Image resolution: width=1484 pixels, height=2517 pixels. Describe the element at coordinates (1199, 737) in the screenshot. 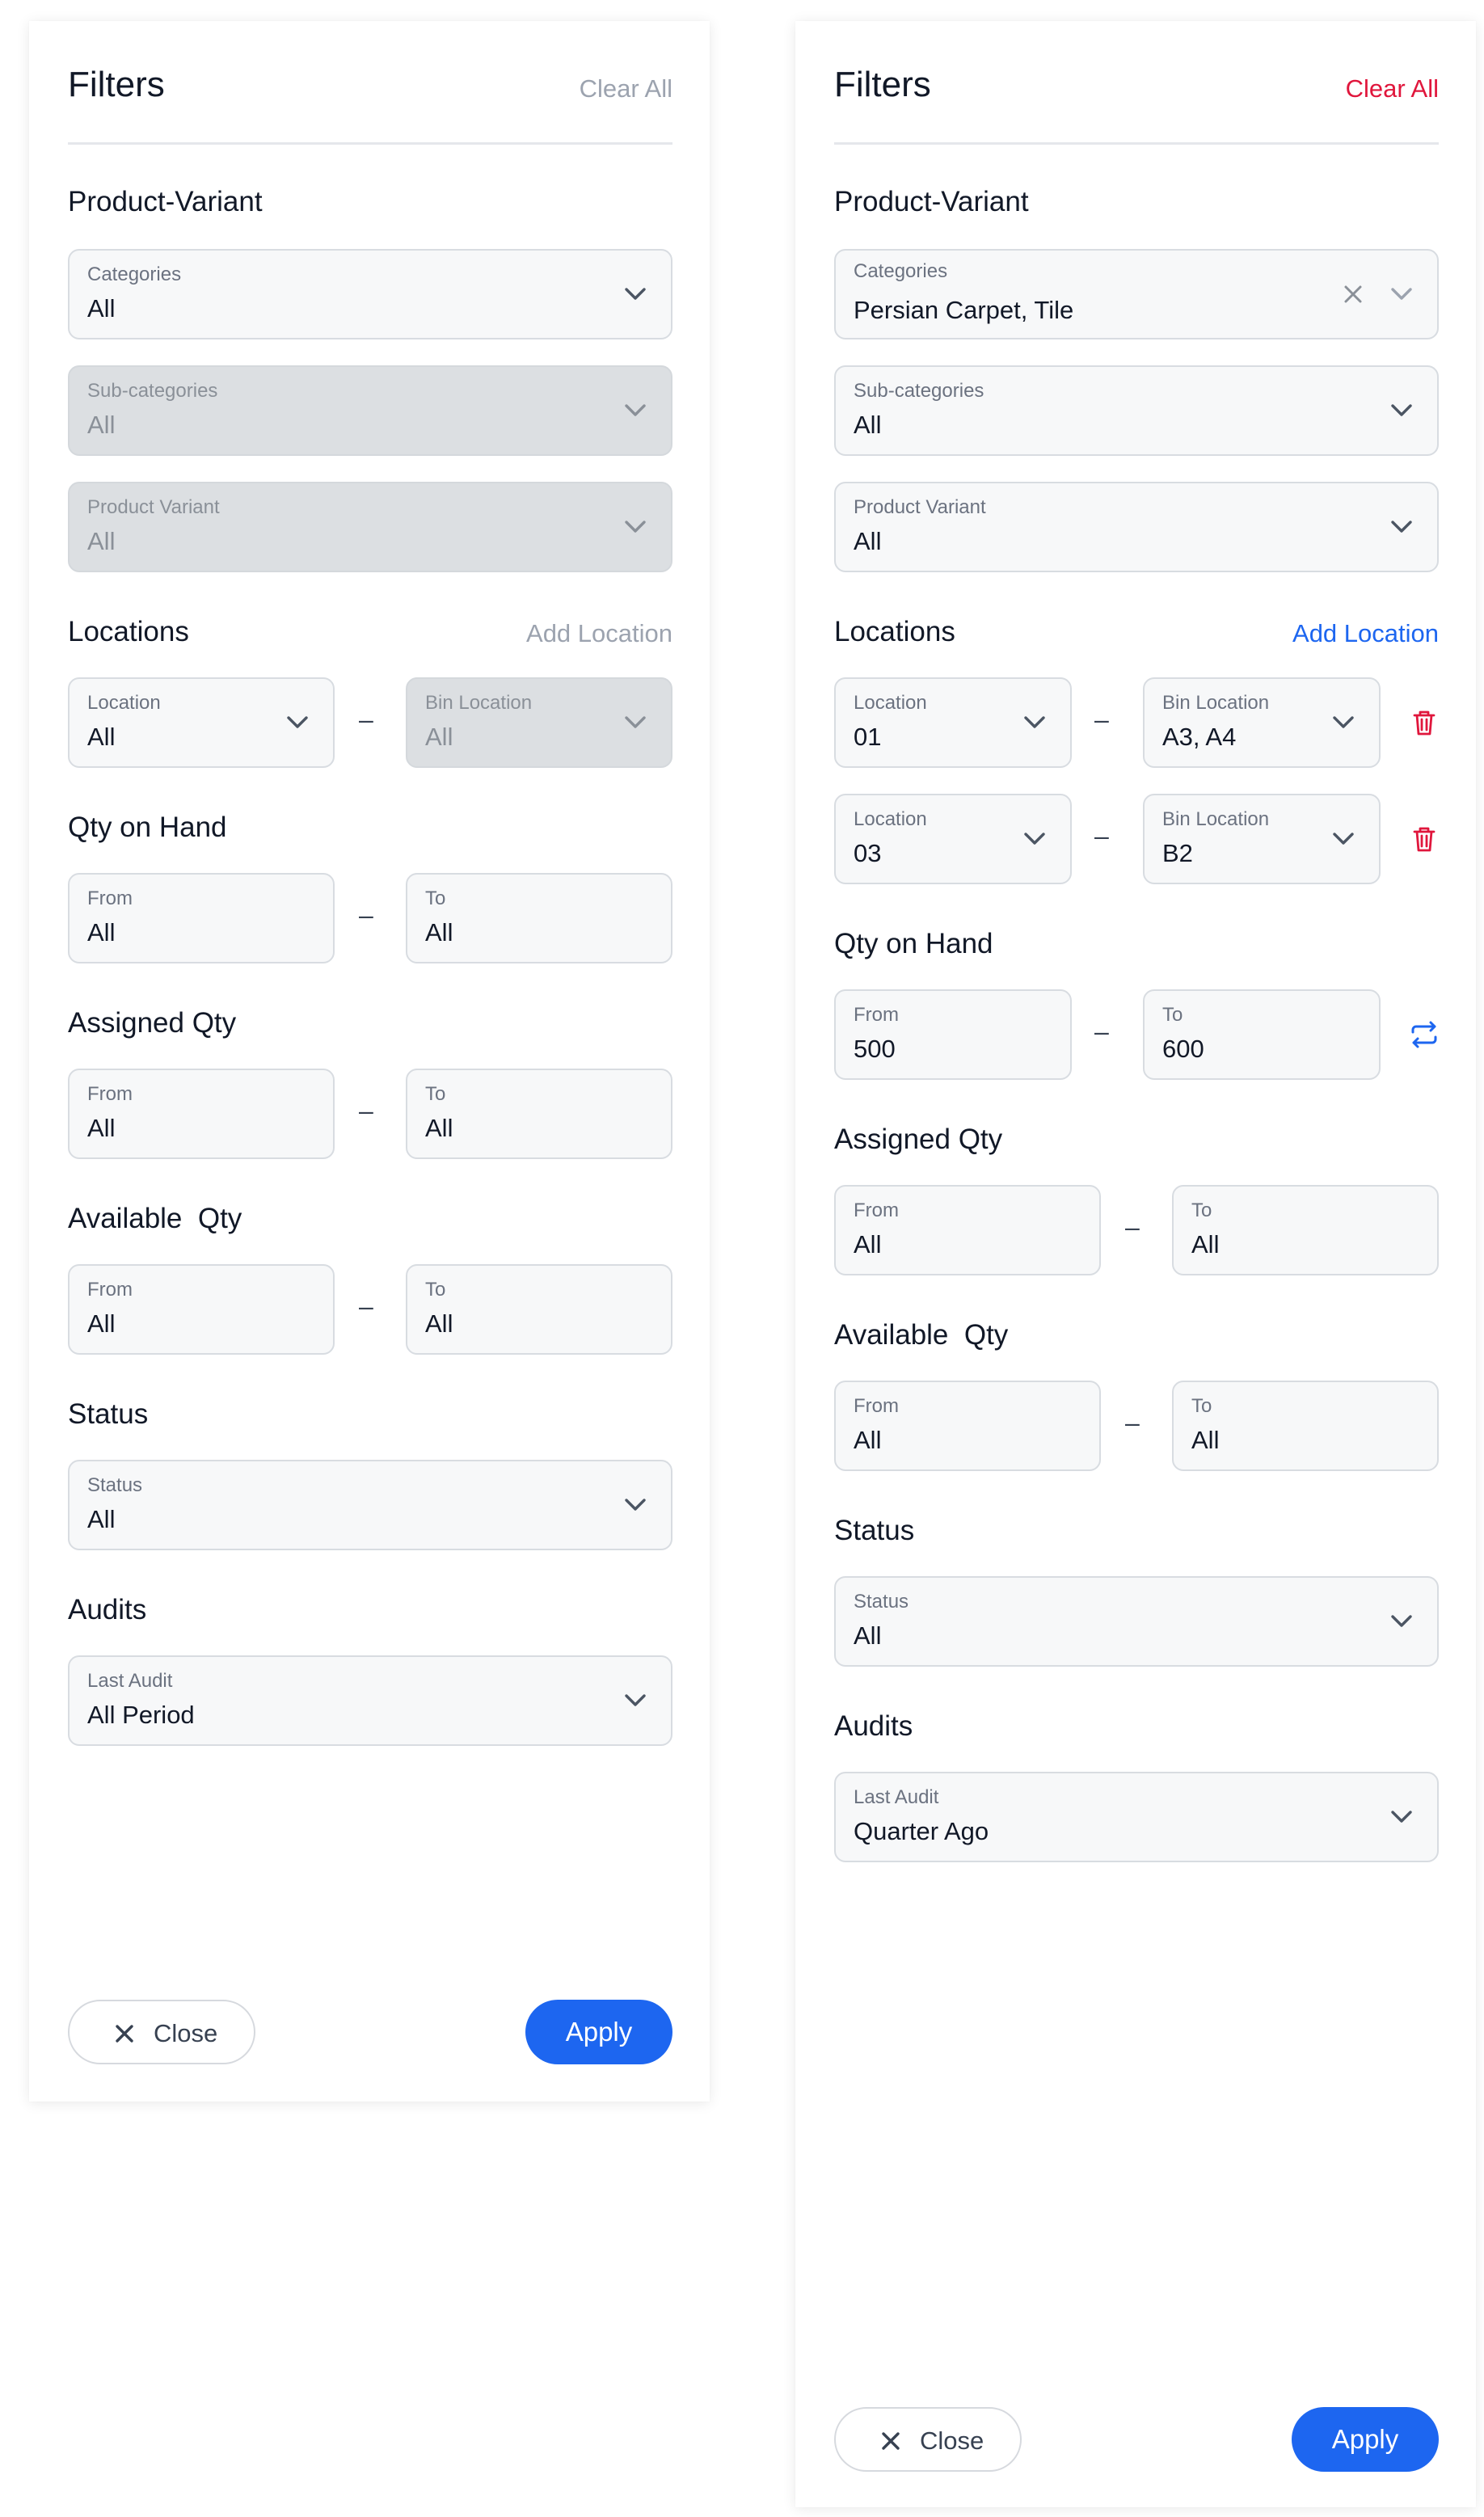

I see `field-value: A3, A4` at that location.